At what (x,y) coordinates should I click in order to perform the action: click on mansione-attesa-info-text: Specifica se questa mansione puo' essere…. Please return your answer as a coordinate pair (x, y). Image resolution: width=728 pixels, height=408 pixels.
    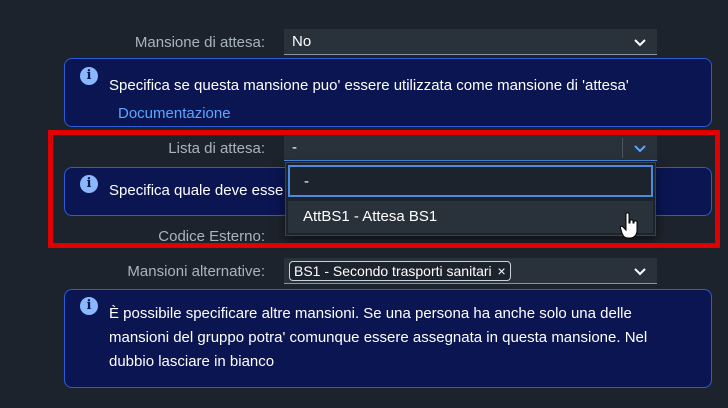
    Looking at the image, I should click on (369, 85).